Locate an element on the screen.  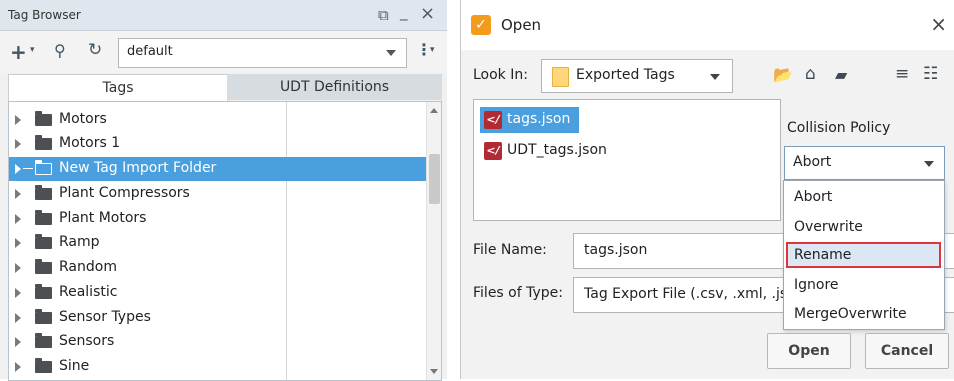
tree-row-label: Motors is located at coordinates (83, 119).